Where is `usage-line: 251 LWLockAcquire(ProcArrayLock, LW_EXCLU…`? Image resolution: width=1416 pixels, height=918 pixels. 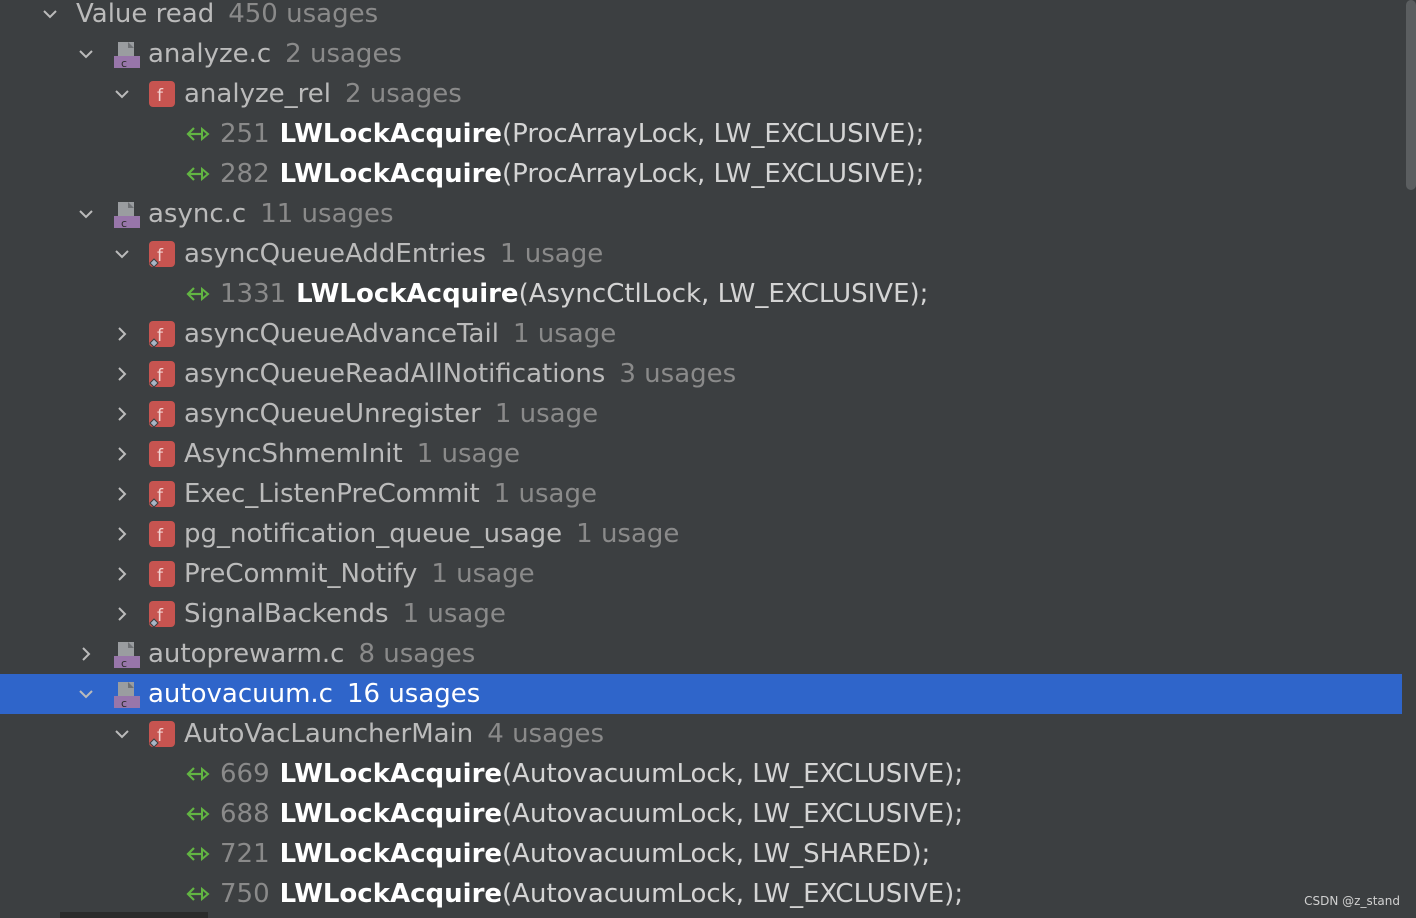 usage-line: 251 LWLockAcquire(ProcArrayLock, LW_EXCLU… is located at coordinates (701, 134).